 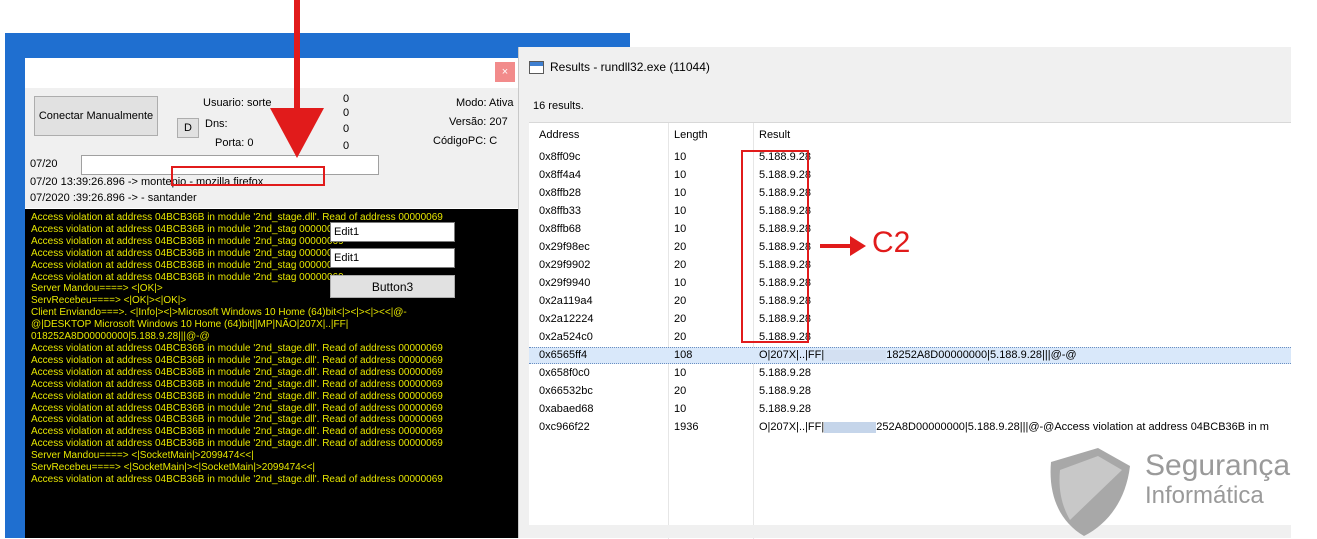 I want to click on brand-logo-text: Segurança Informática, so click(x=1217, y=481).